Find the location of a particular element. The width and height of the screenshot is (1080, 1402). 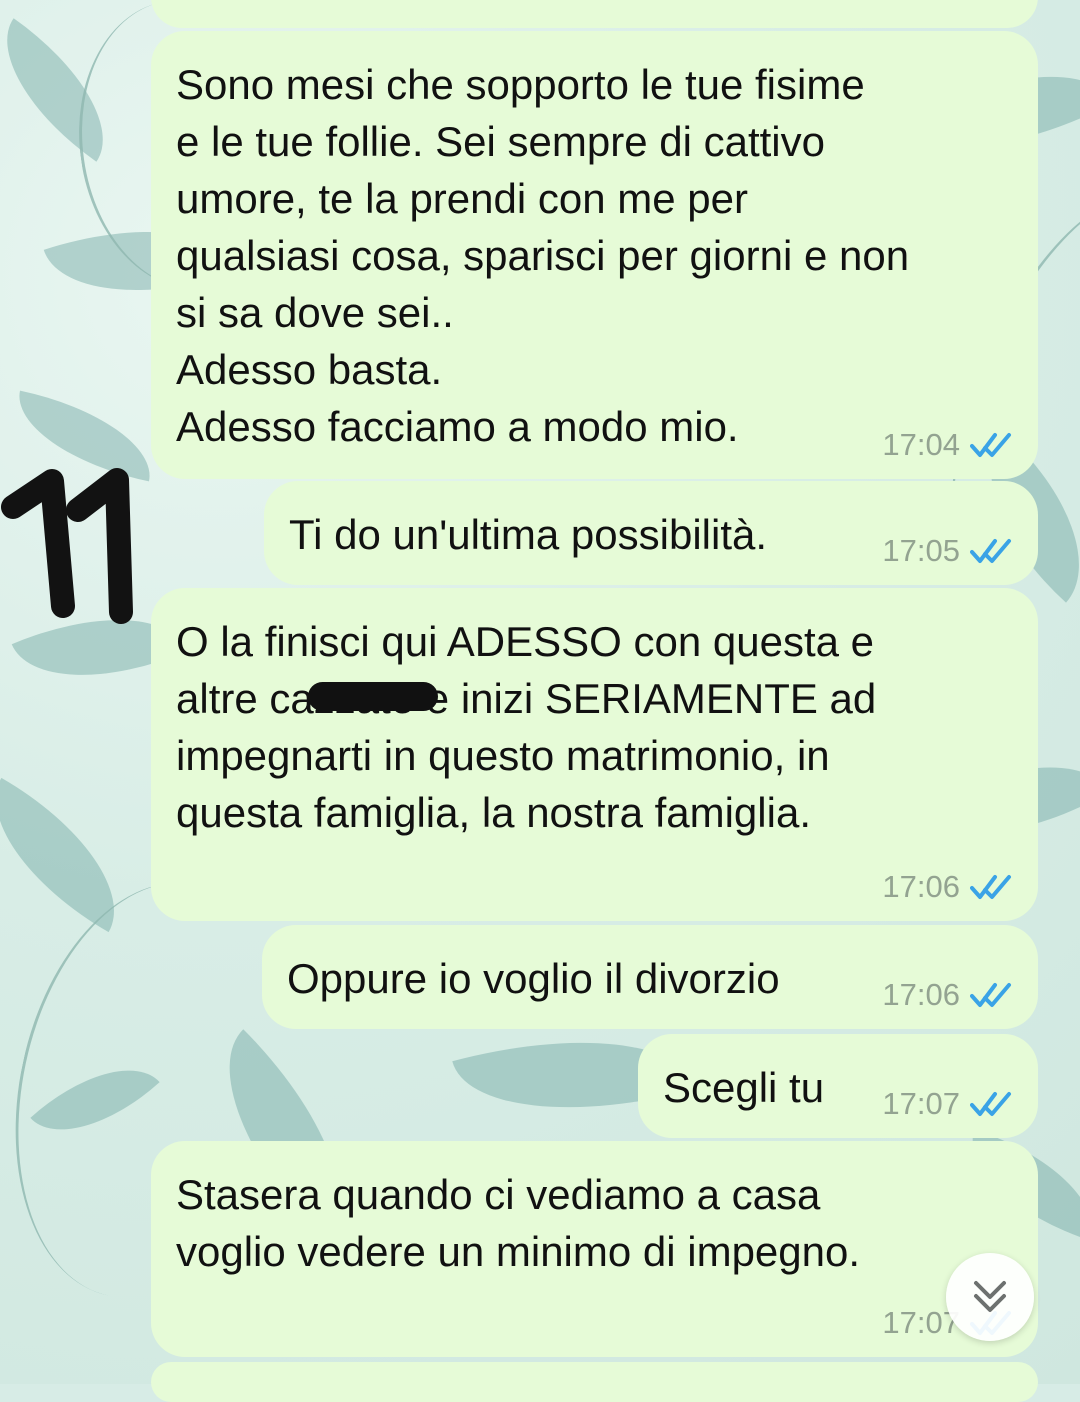

handwritten-number-annotation is located at coordinates (67, 546).